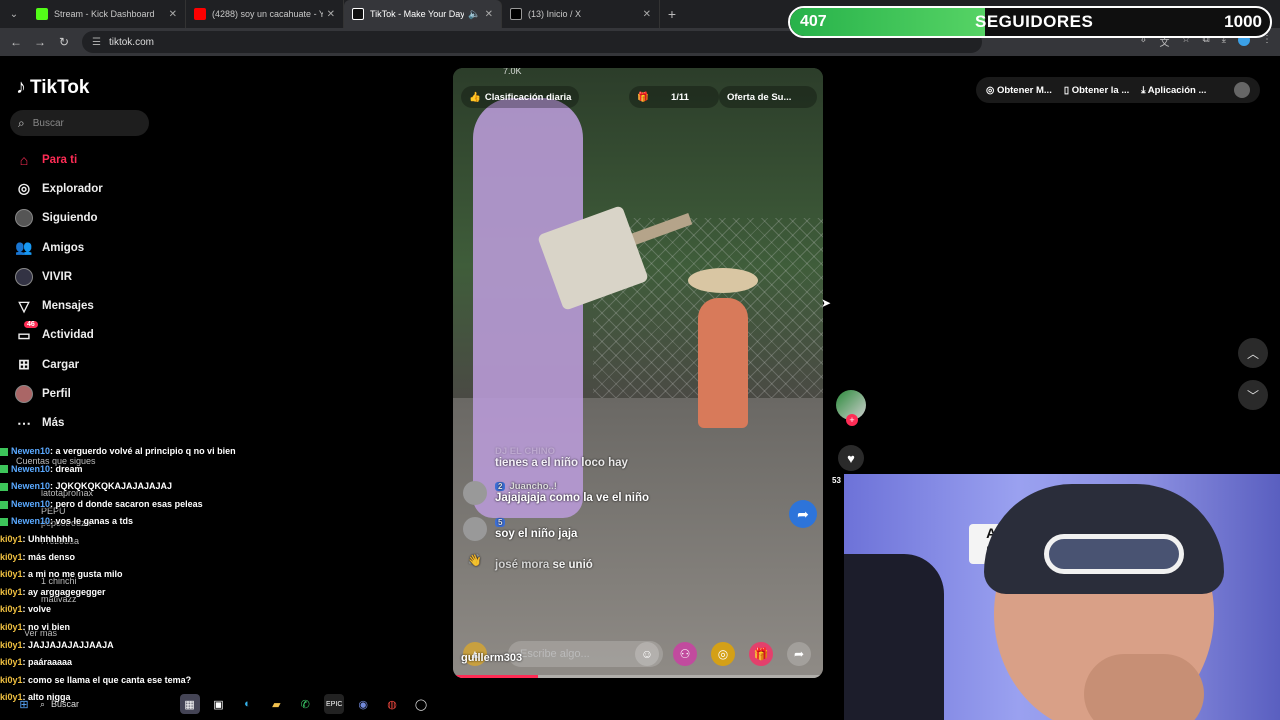 The height and width of the screenshot is (720, 1280). Describe the element at coordinates (533, 486) in the screenshot. I see `comment-user: Juancho..!` at that location.